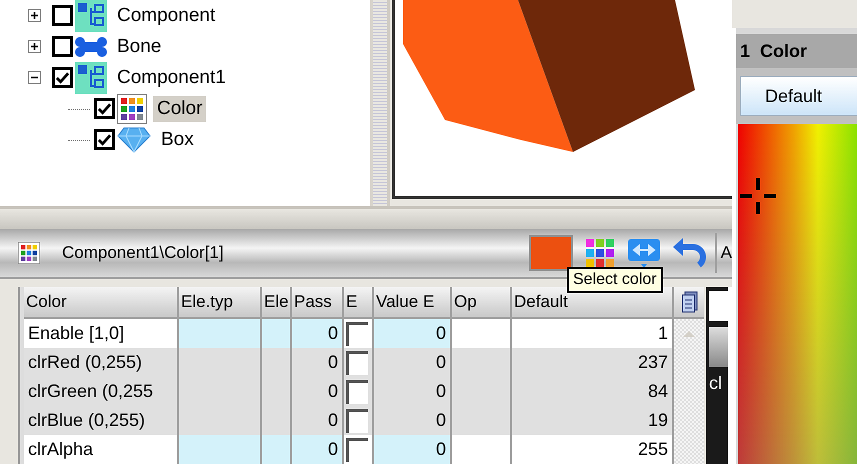  What do you see at coordinates (101, 449) in the screenshot?
I see `table-cell: clrAlpha` at bounding box center [101, 449].